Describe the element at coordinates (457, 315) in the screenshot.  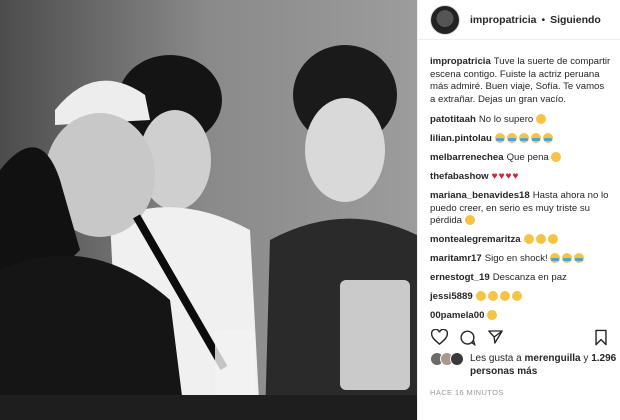
I see `comment-username: 00pamela00` at that location.